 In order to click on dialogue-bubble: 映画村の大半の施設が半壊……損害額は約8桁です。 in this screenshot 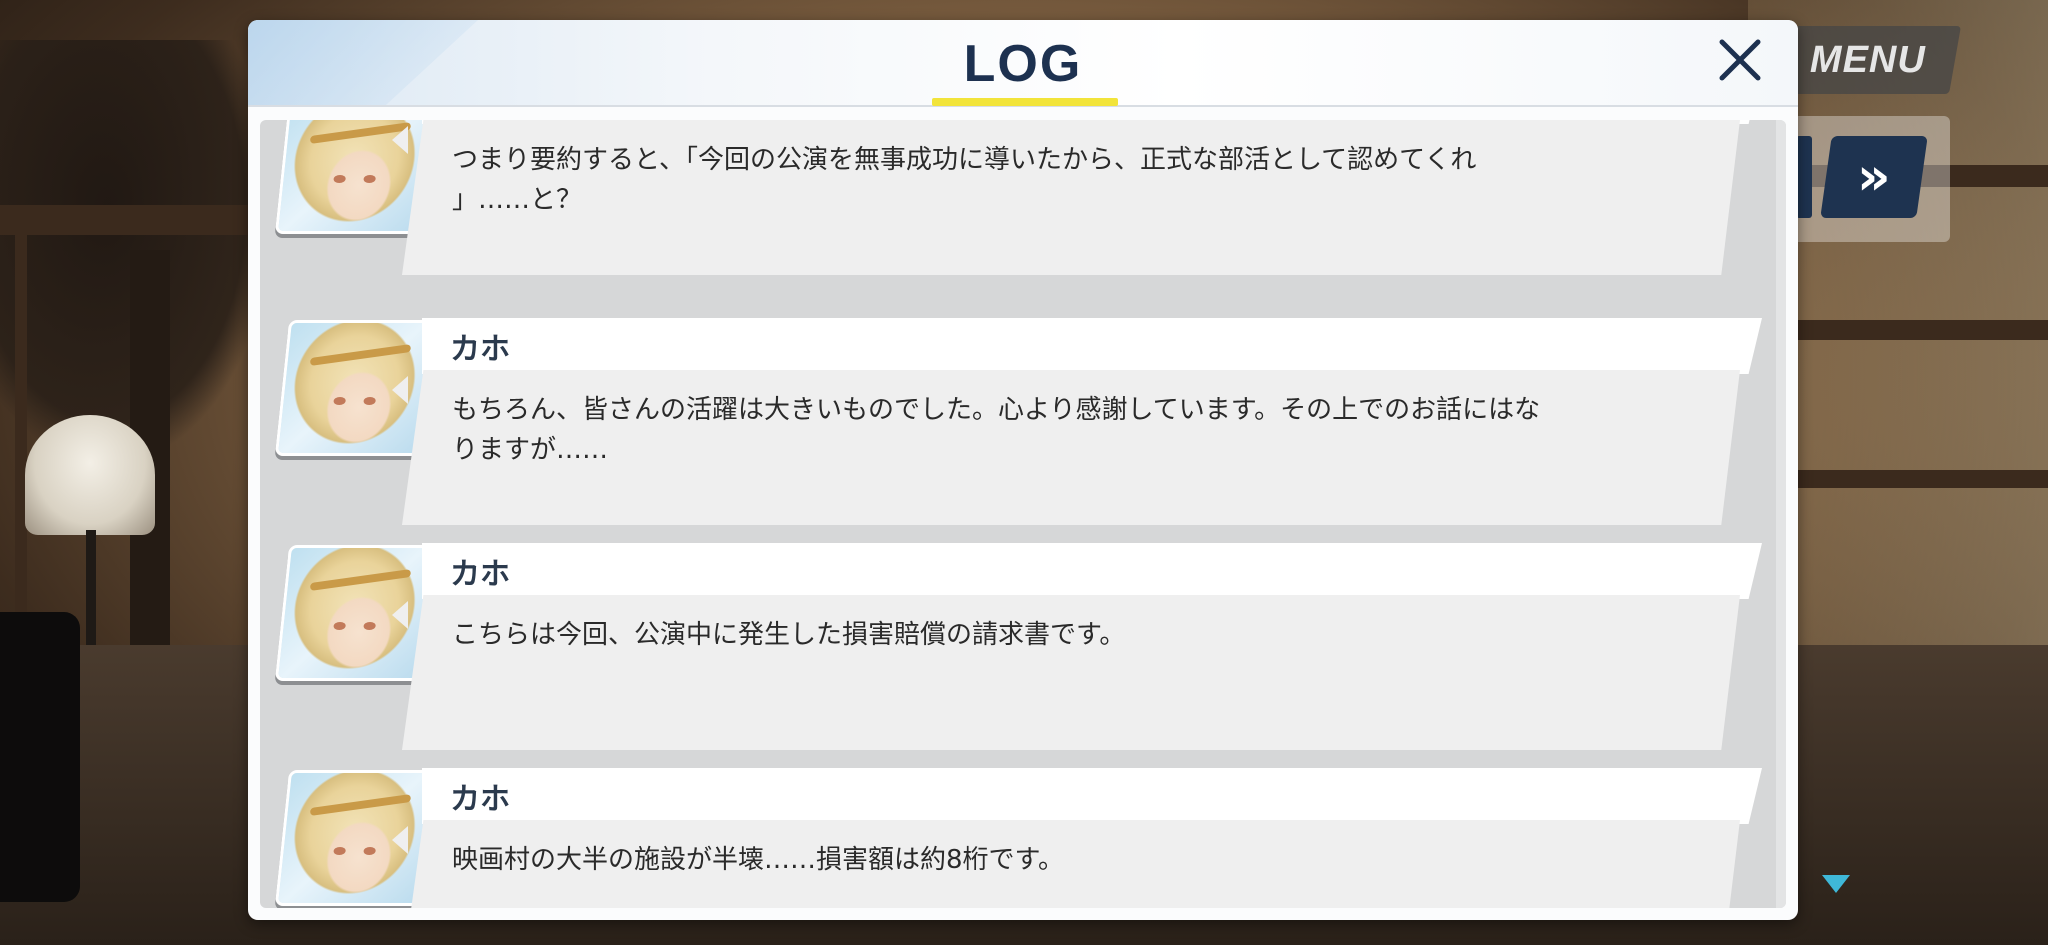, I will do `click(1071, 864)`.